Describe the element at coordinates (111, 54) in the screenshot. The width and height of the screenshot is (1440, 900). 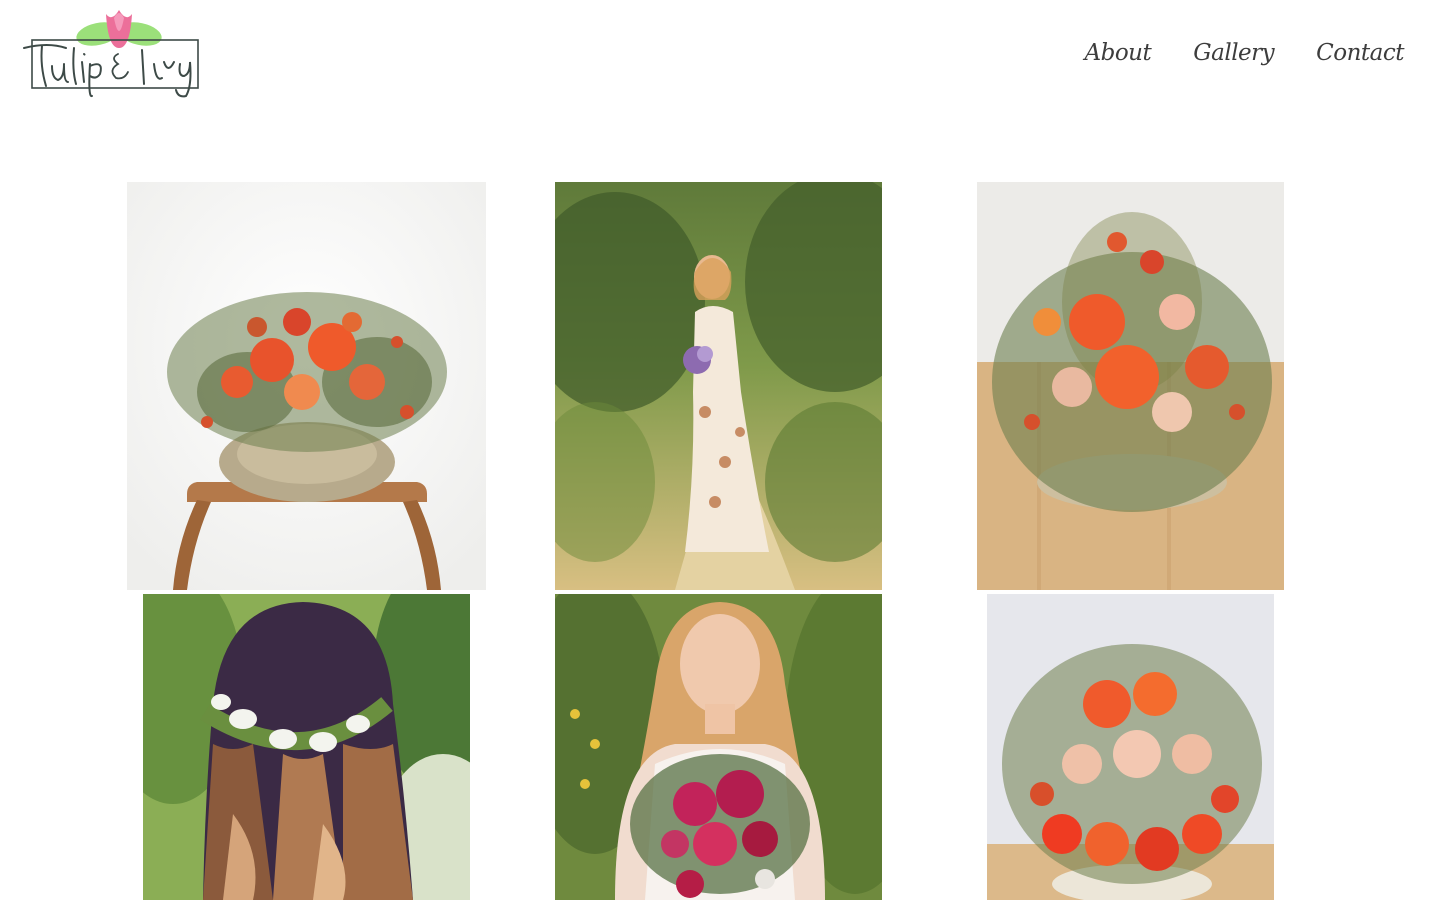
I see `logo-icon` at that location.